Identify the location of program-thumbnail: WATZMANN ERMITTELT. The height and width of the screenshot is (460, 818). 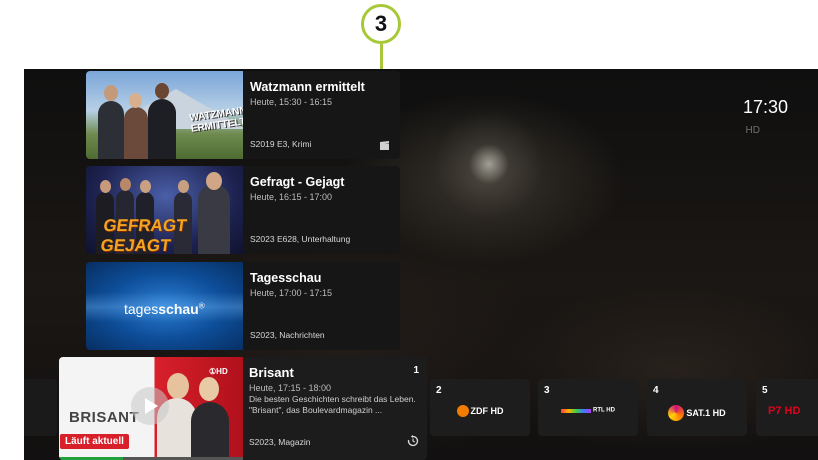
(164, 115).